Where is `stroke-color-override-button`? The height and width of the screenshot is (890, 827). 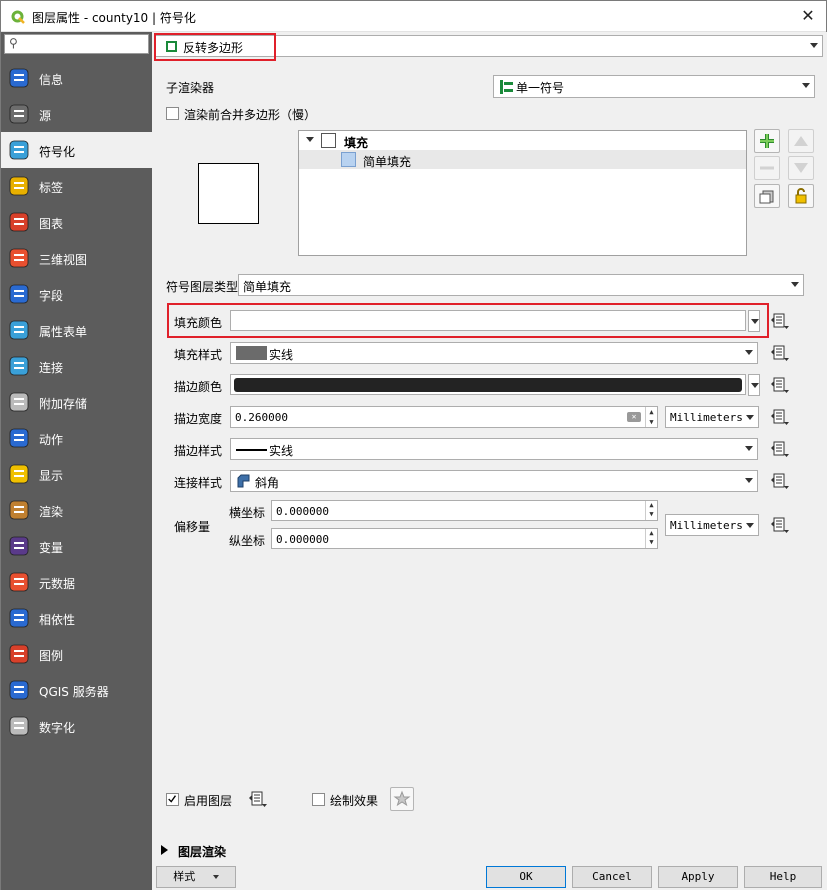
stroke-color-override-button is located at coordinates (782, 385).